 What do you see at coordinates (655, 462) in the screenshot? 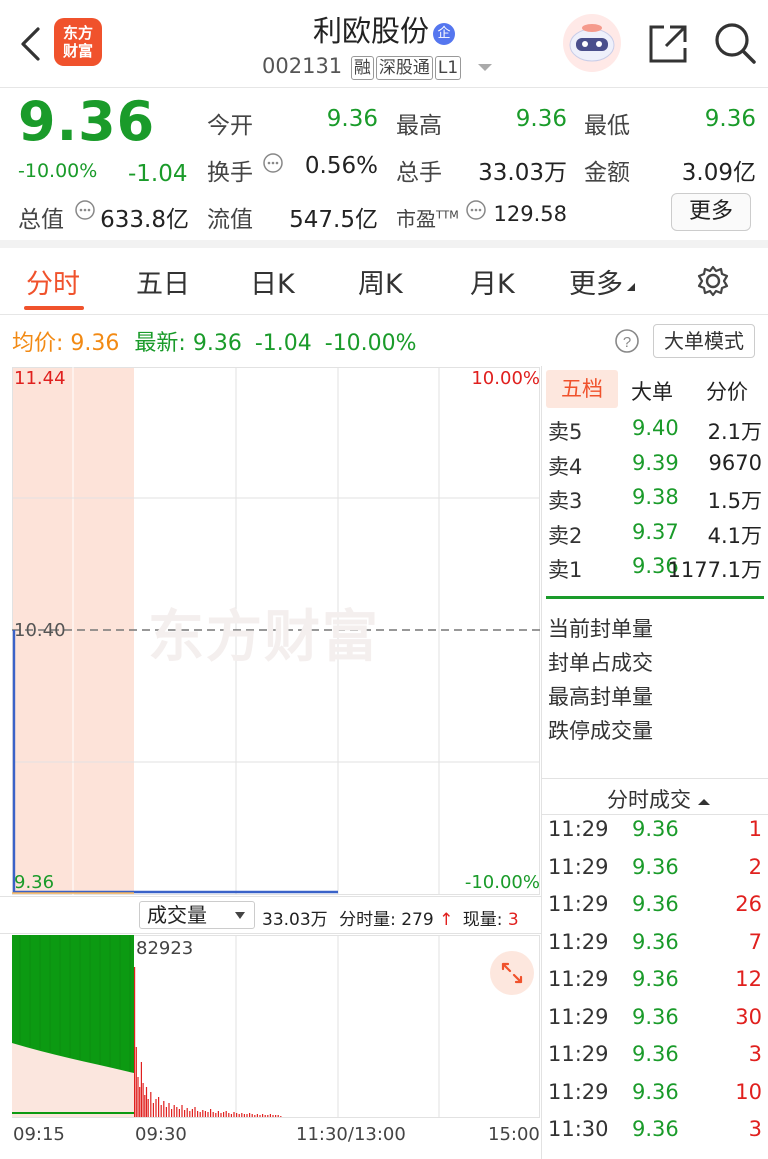
I see `ask-price: 9.39` at bounding box center [655, 462].